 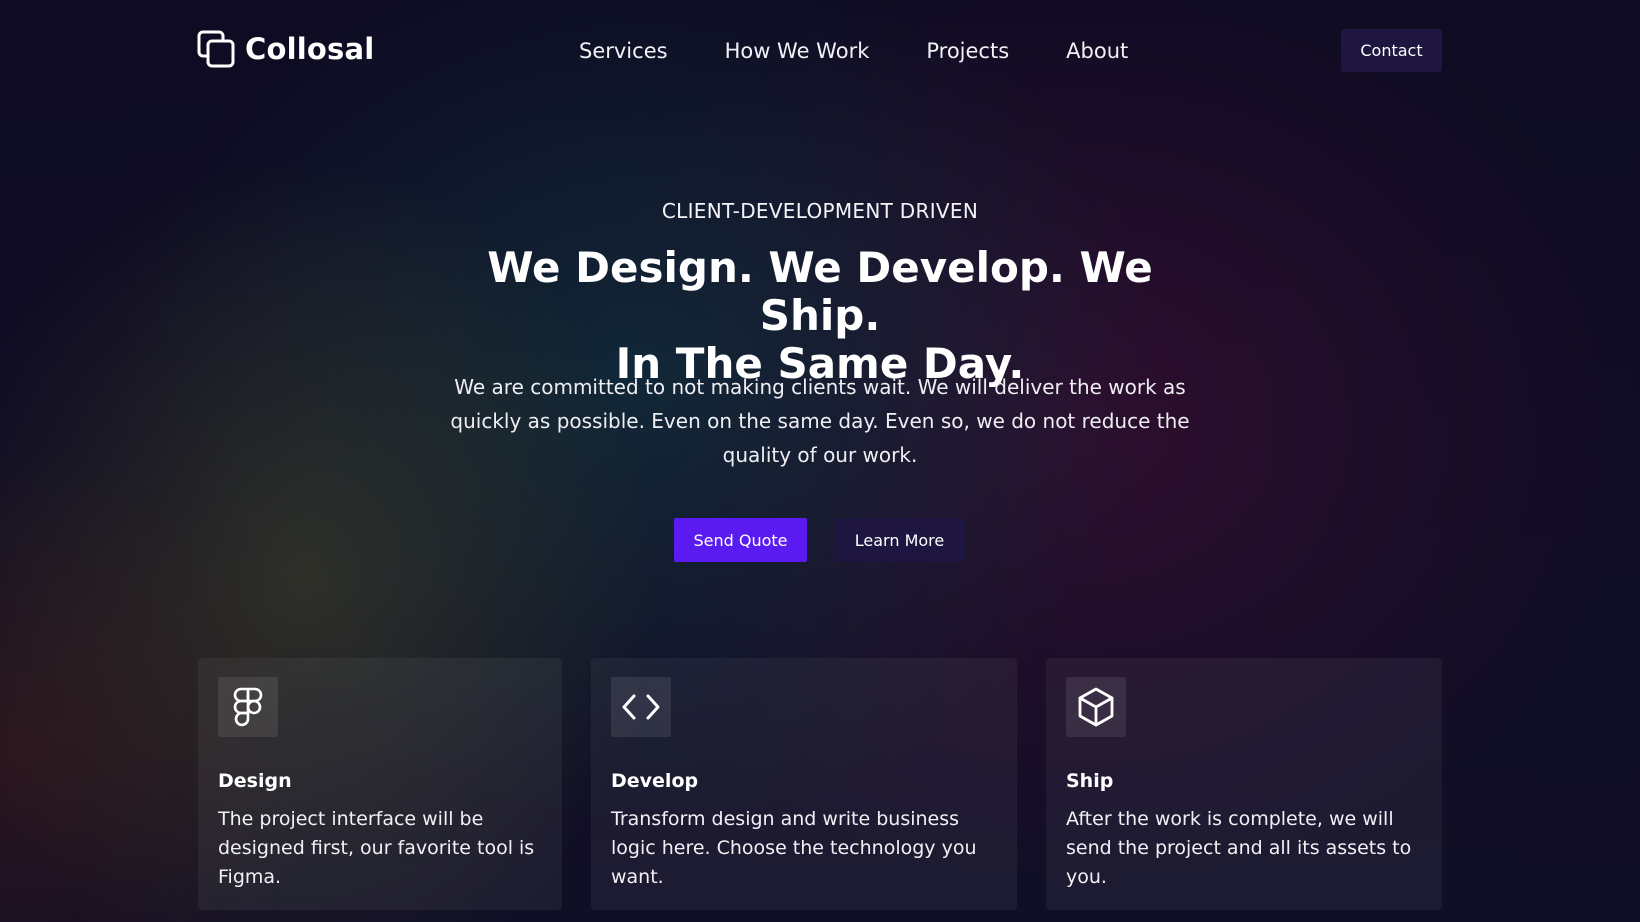 I want to click on nav-item-services: Services, so click(x=623, y=51).